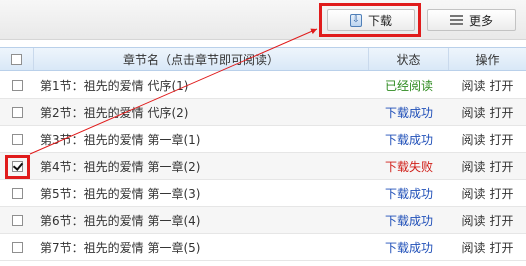  What do you see at coordinates (201, 220) in the screenshot?
I see `chapter-title-link: 第6节：祖先的爱情 第一章(4)` at bounding box center [201, 220].